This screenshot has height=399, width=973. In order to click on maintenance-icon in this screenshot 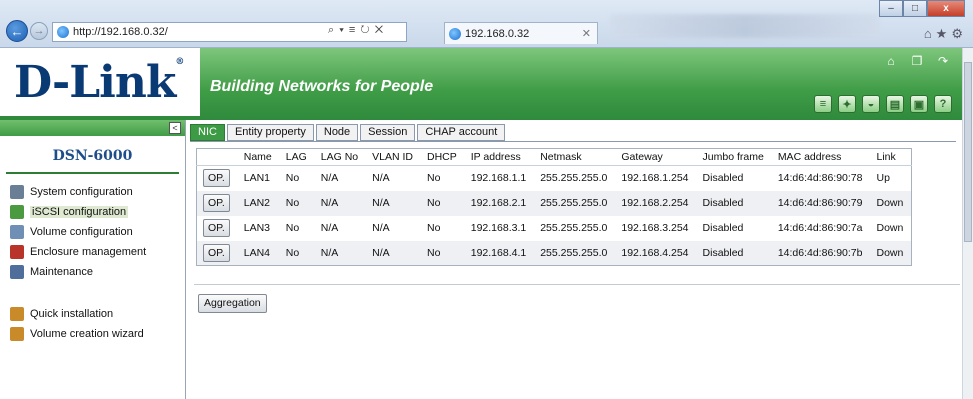, I will do `click(17, 272)`.